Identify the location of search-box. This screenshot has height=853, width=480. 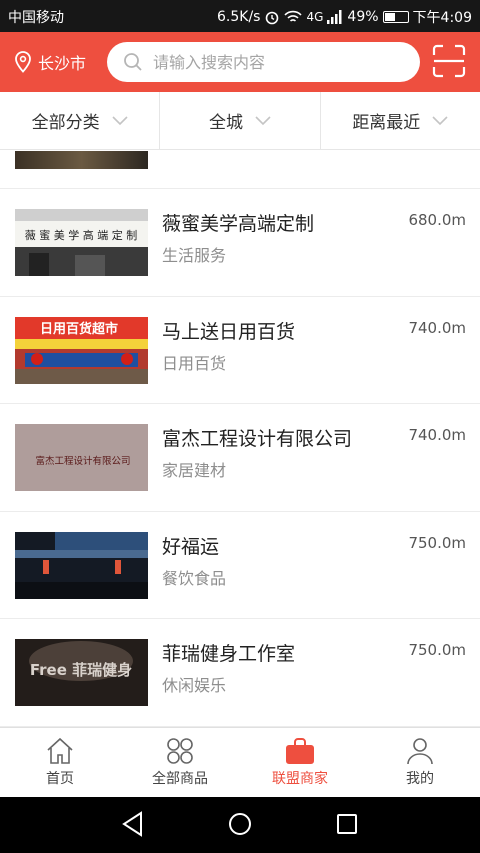
(263, 62).